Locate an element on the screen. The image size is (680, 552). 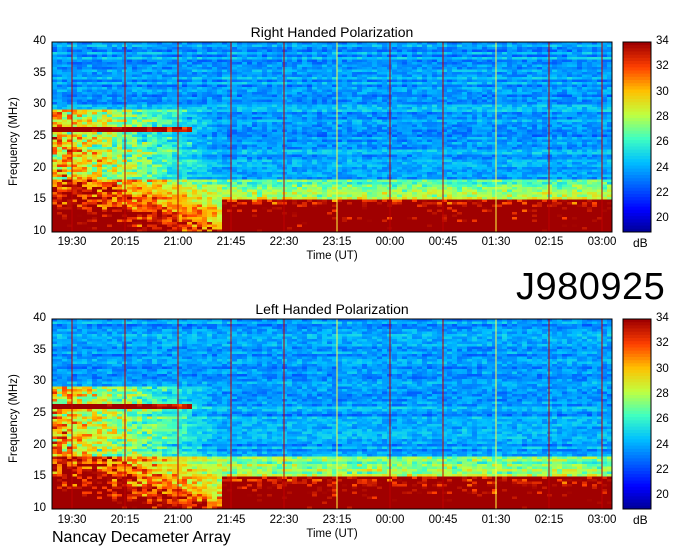
top-panel-title: Right Handed Polarization is located at coordinates (332, 32).